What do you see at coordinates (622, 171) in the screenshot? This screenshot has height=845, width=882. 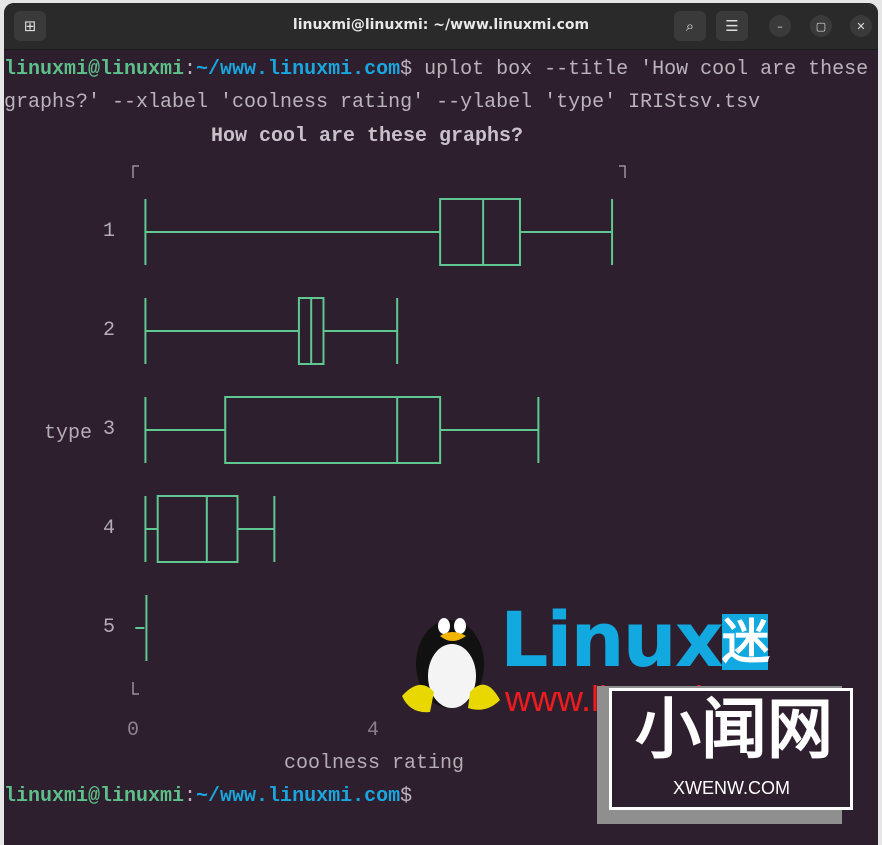 I see `frame-top-right` at bounding box center [622, 171].